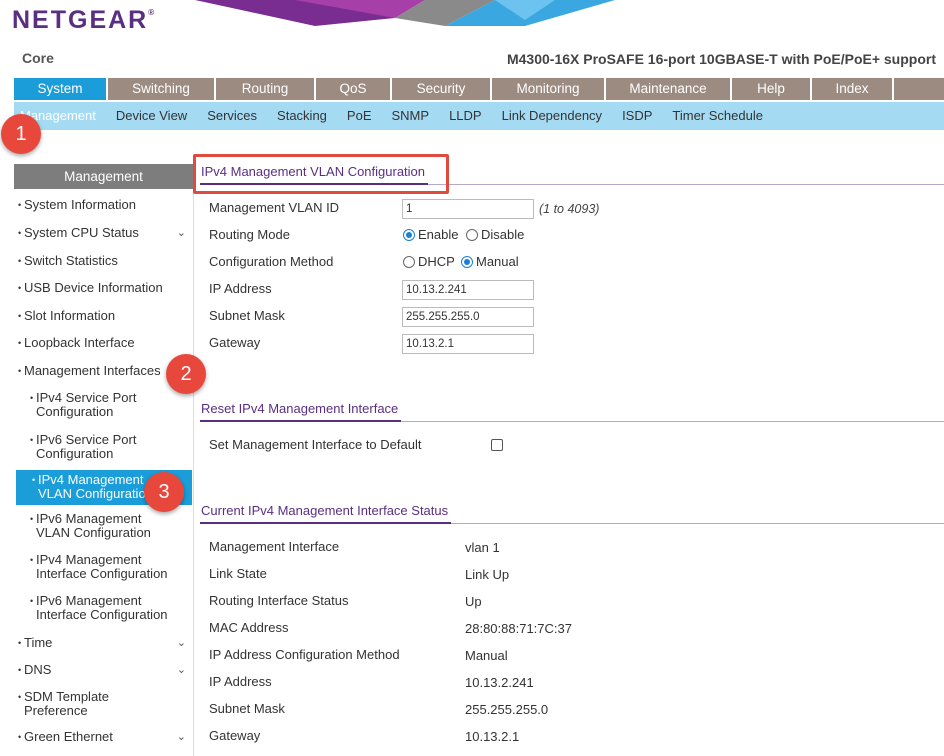  Describe the element at coordinates (430, 234) in the screenshot. I see `routing-enable-radio: Enable` at that location.